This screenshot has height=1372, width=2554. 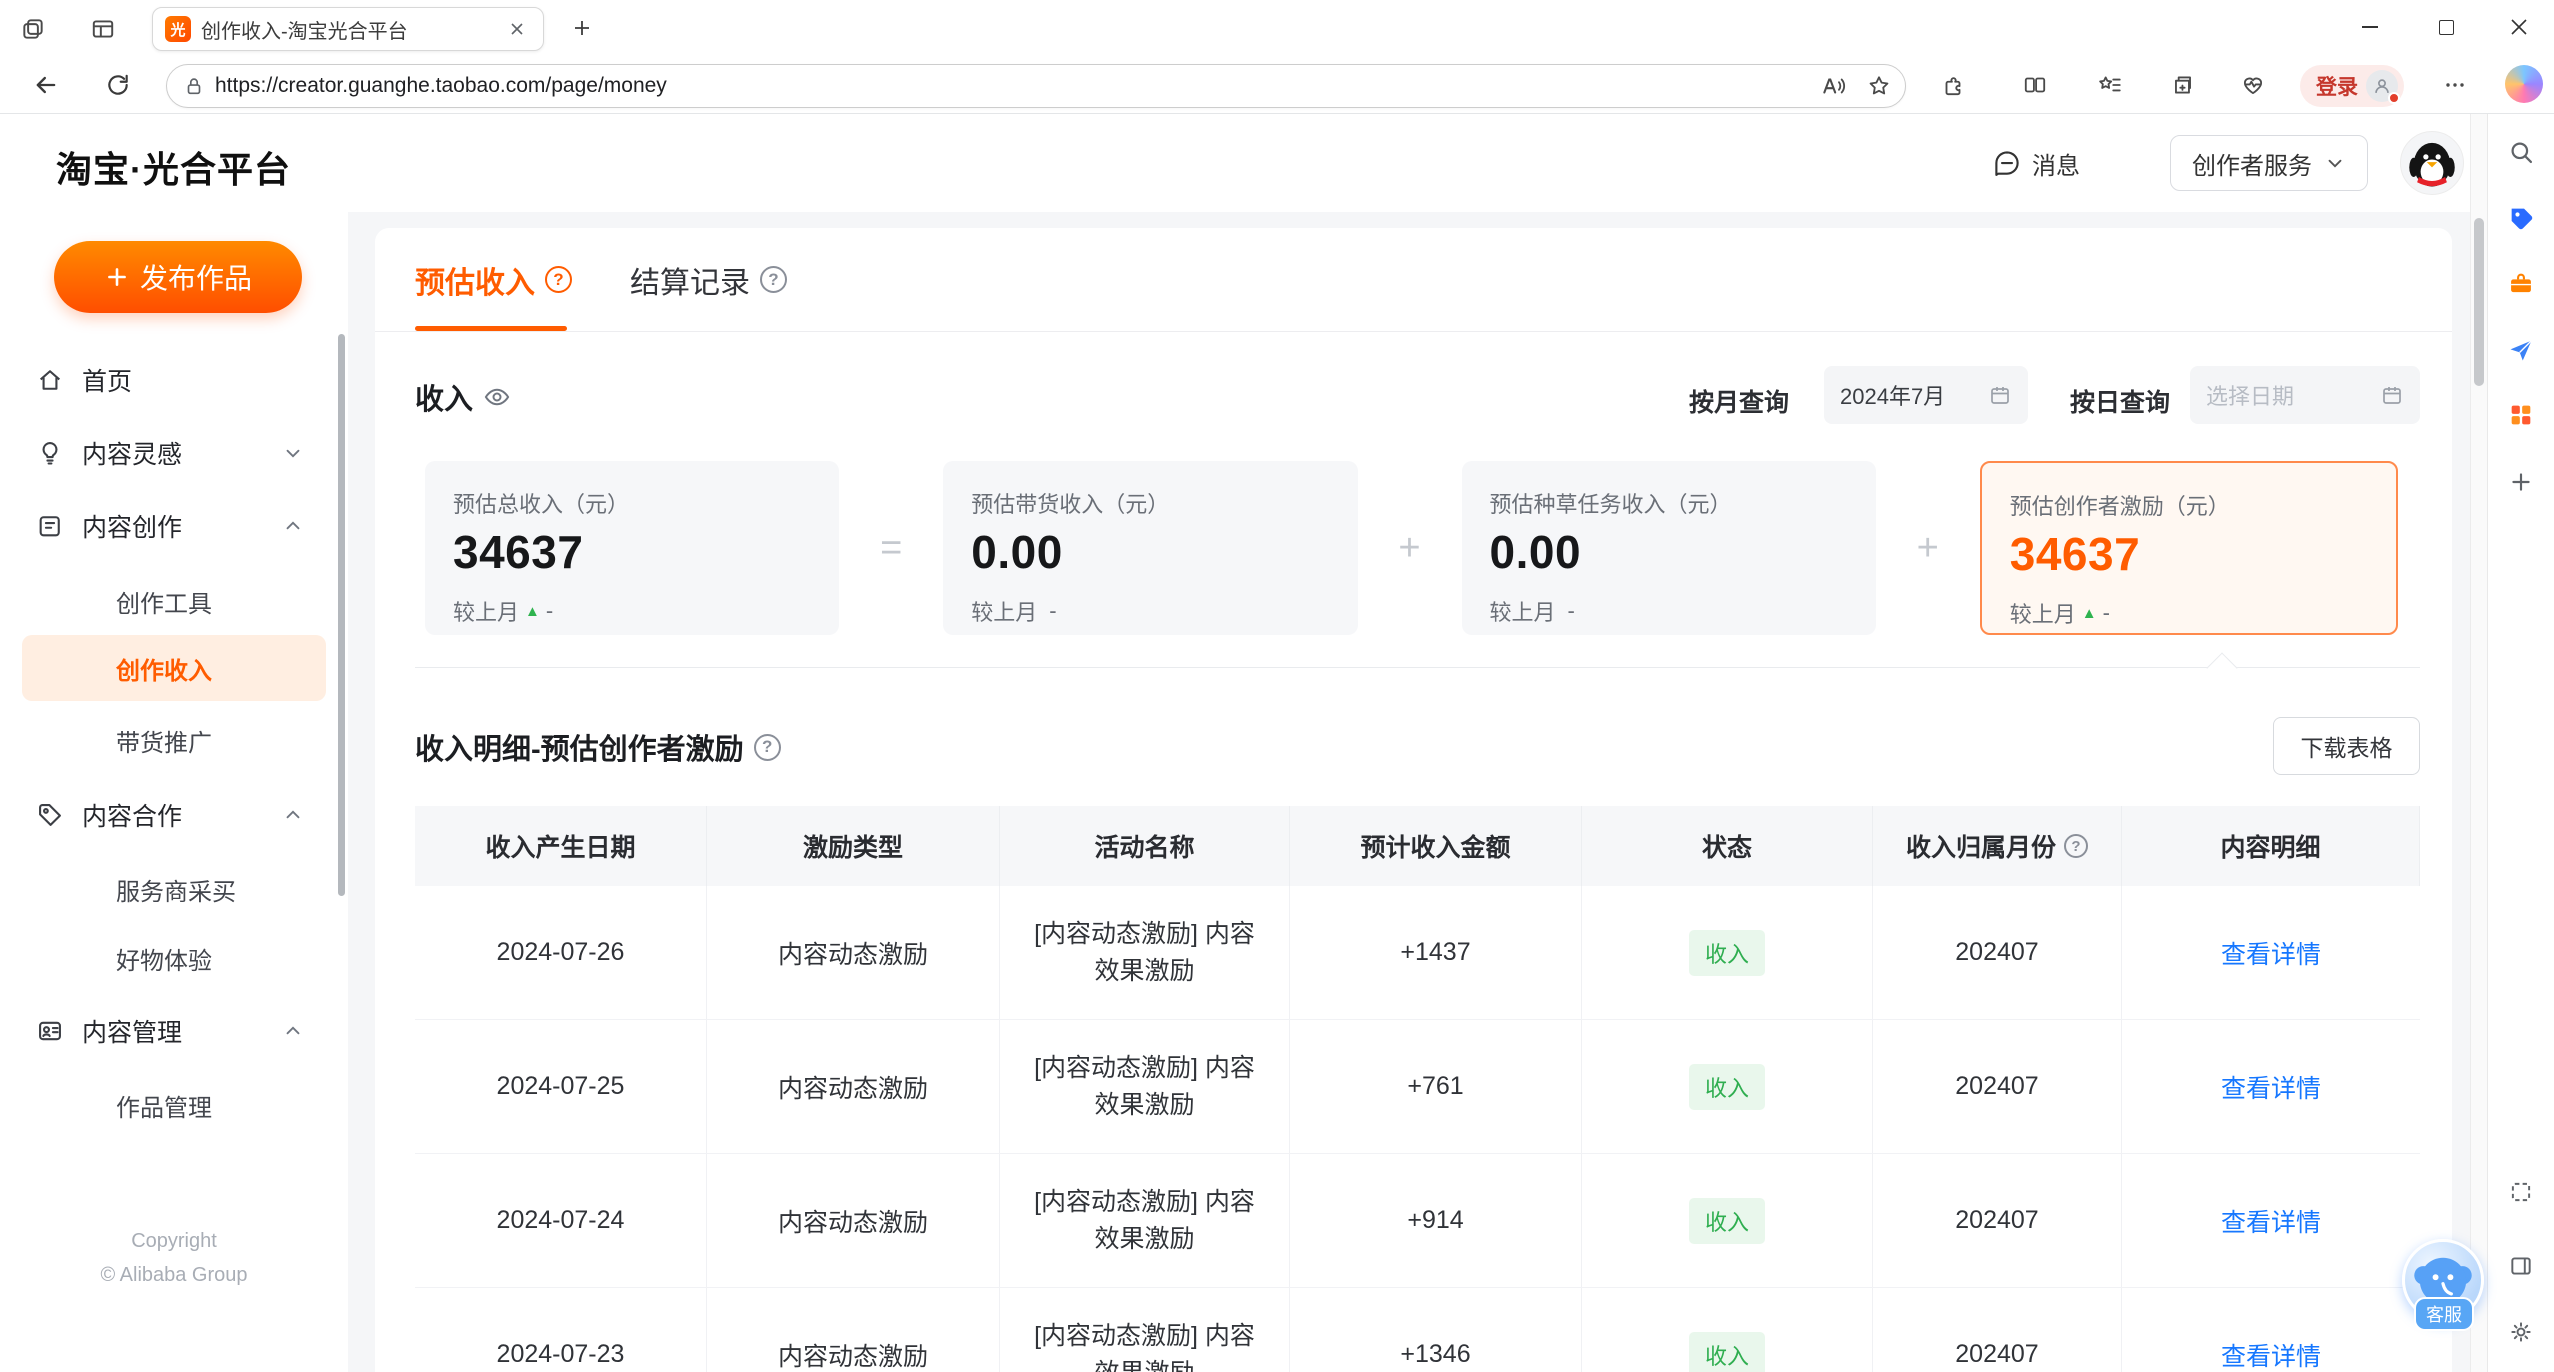 I want to click on creator-service-dropdown: 创作者服务, so click(x=2269, y=163).